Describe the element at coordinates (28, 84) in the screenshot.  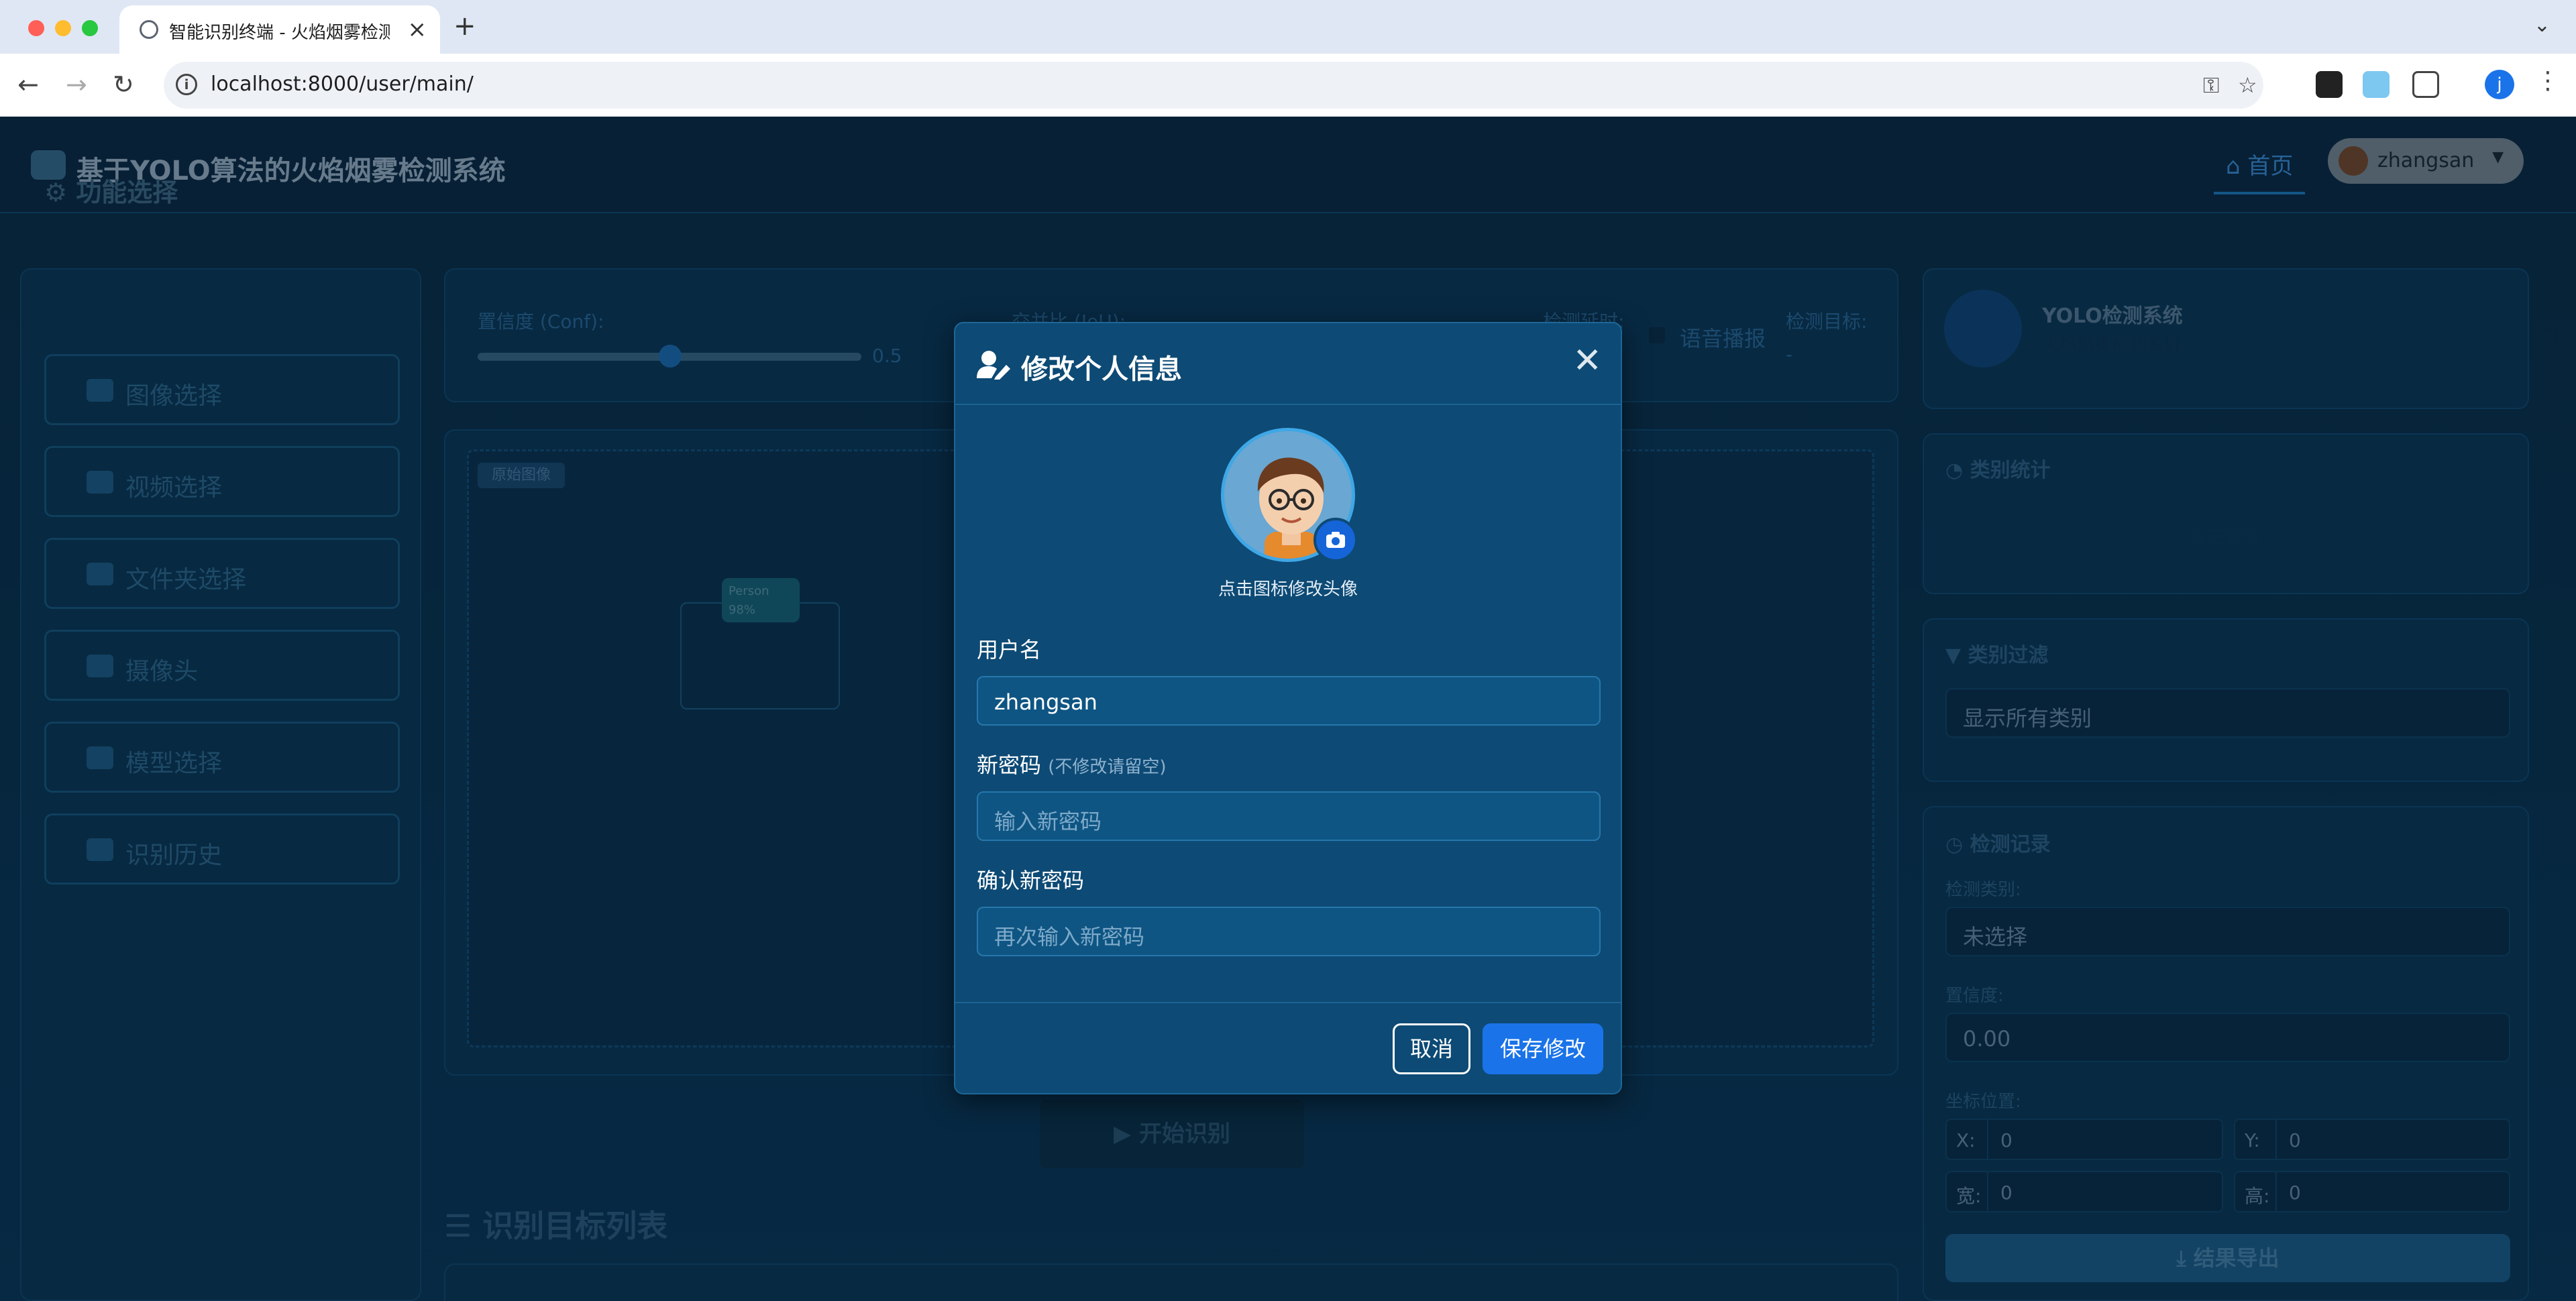
I see `back-arrow-icon: ←` at that location.